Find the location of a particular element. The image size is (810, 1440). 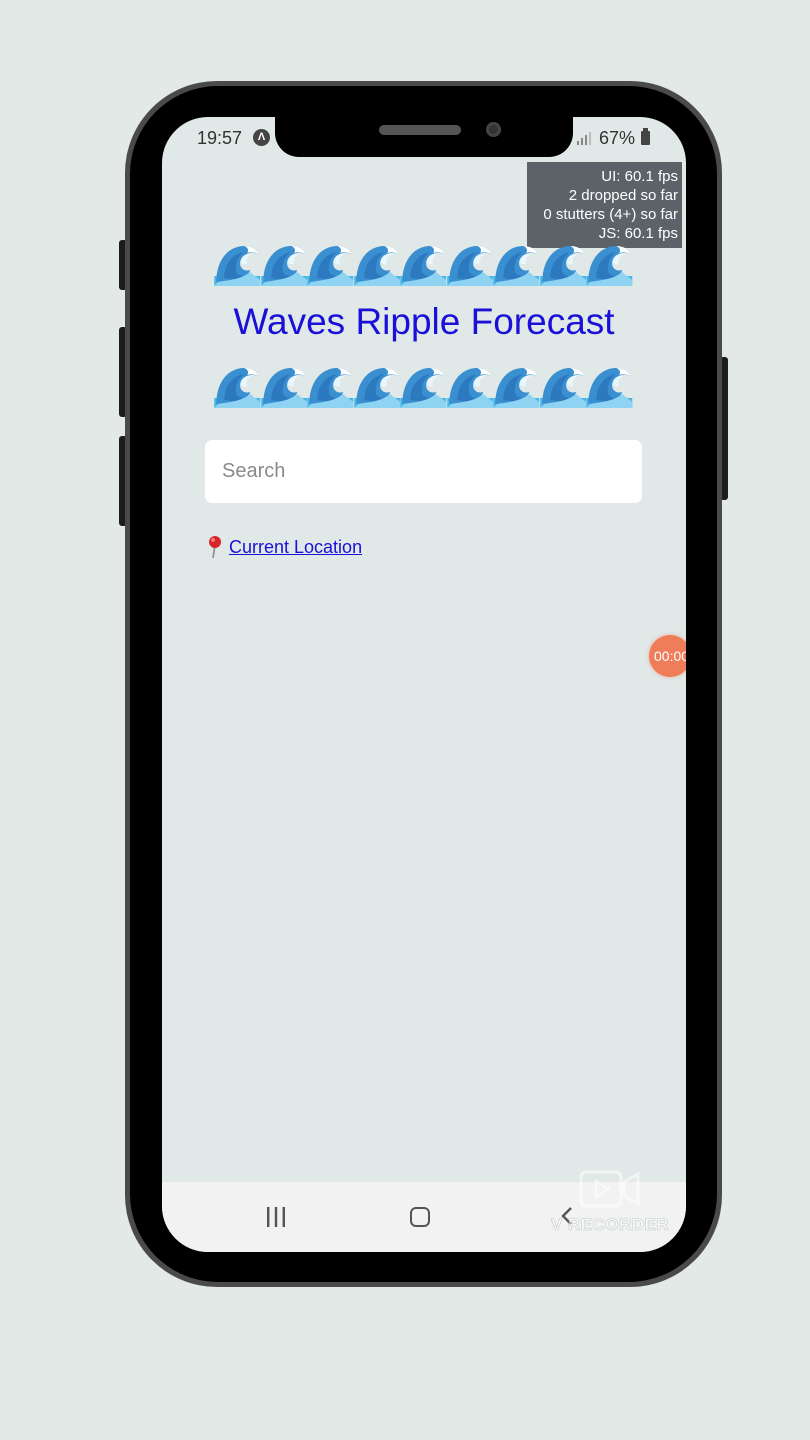

signal-icon is located at coordinates (584, 138).